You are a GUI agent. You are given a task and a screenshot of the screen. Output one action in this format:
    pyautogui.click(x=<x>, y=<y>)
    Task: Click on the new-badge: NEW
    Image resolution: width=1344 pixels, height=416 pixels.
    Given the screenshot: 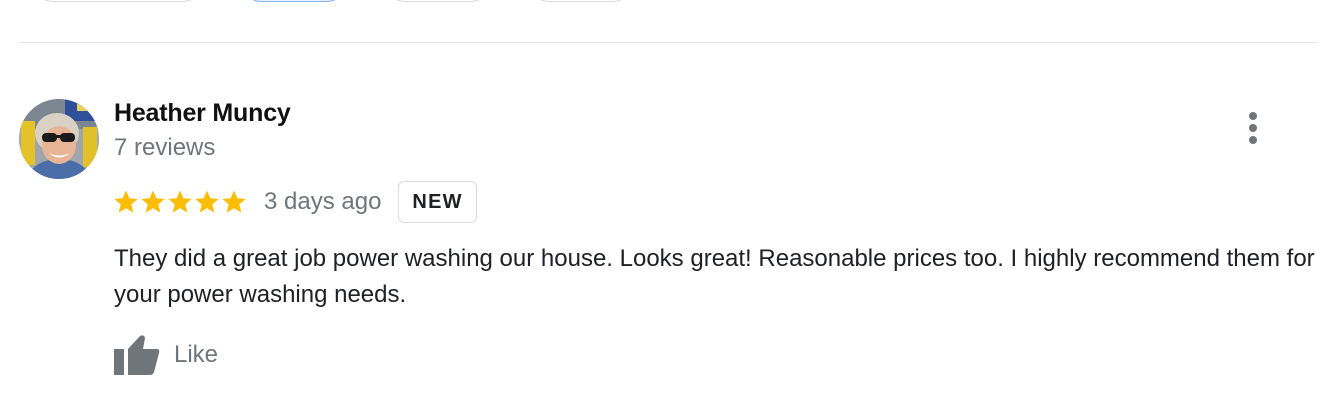 What is the action you would take?
    pyautogui.click(x=437, y=202)
    